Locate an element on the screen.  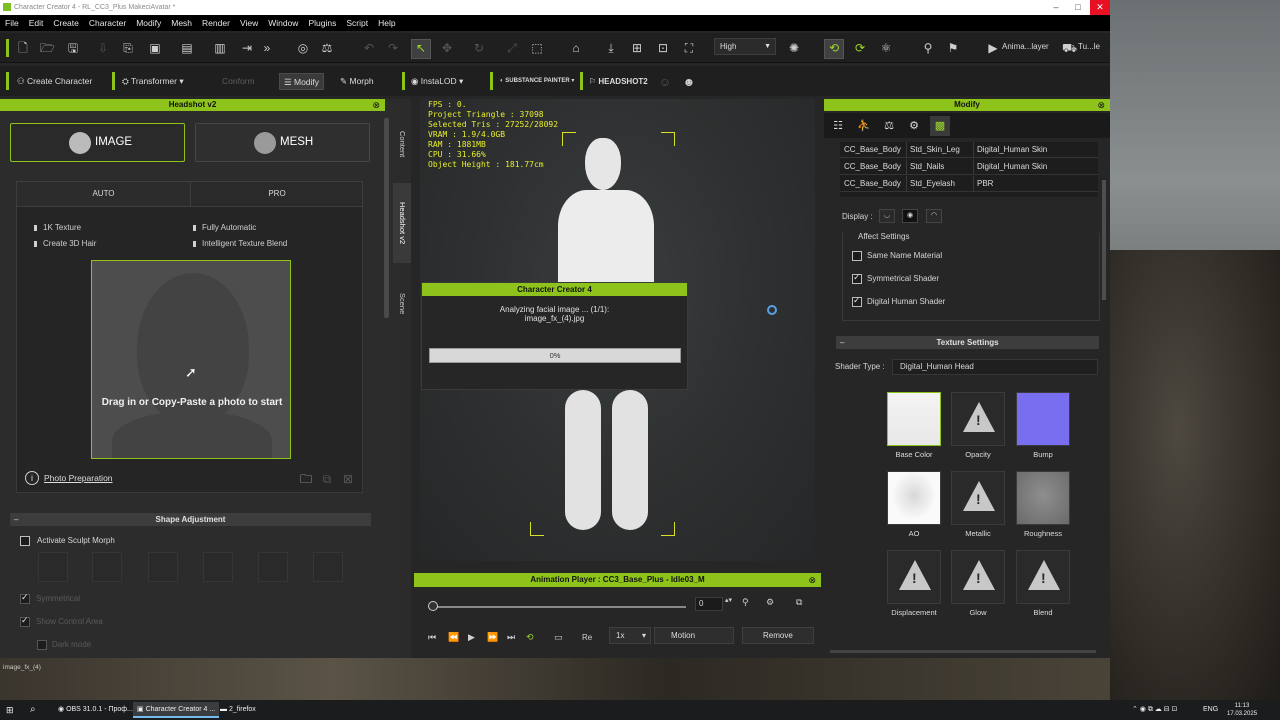
language-indicator: ENG is located at coordinates (1210, 710).